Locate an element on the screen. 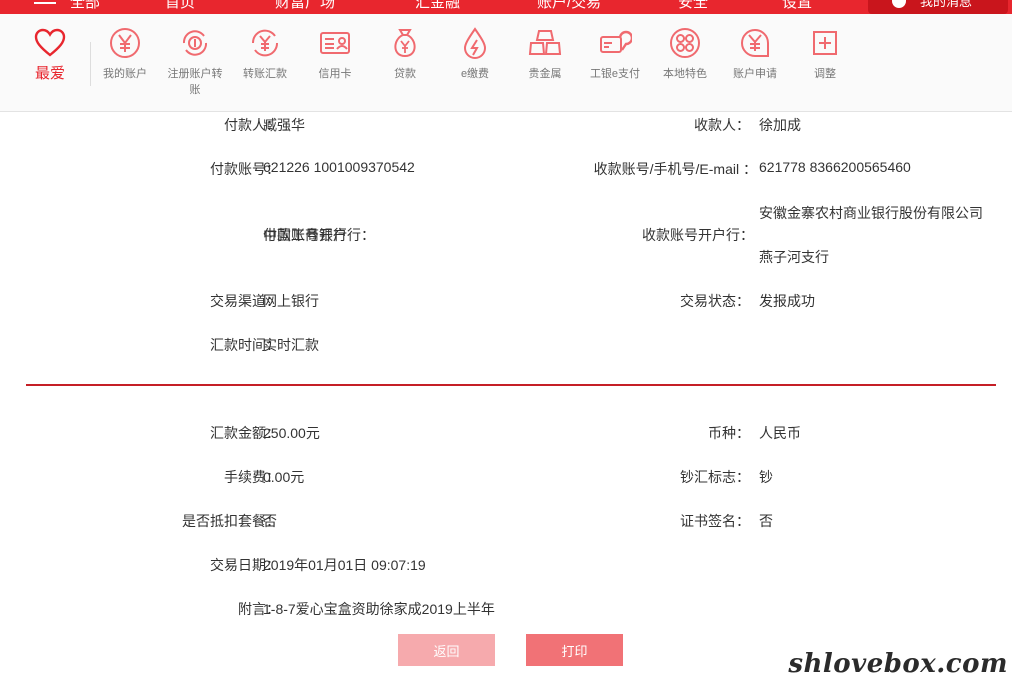  shortcut-credit-card: 信用卡 is located at coordinates (335, 54).